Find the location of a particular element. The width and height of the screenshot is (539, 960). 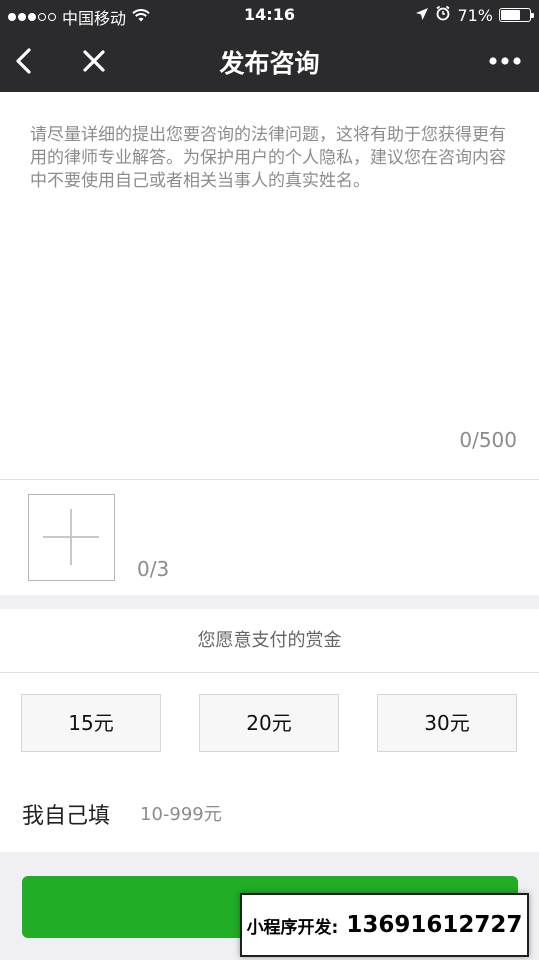

more-button is located at coordinates (505, 61).